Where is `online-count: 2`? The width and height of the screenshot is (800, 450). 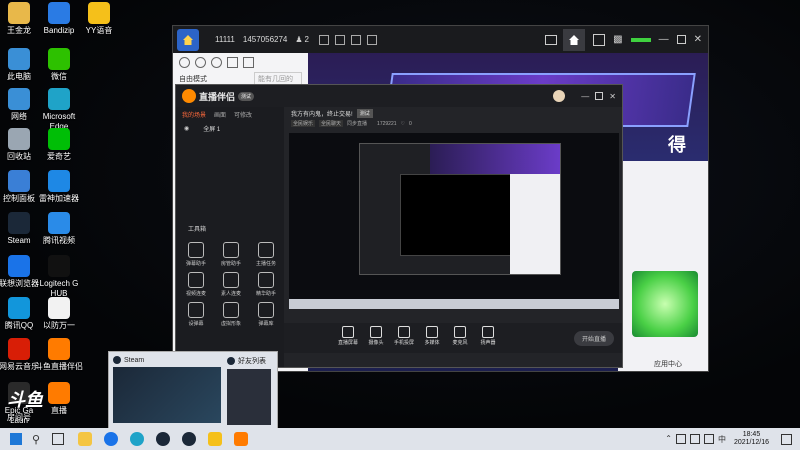 online-count: 2 is located at coordinates (306, 39).